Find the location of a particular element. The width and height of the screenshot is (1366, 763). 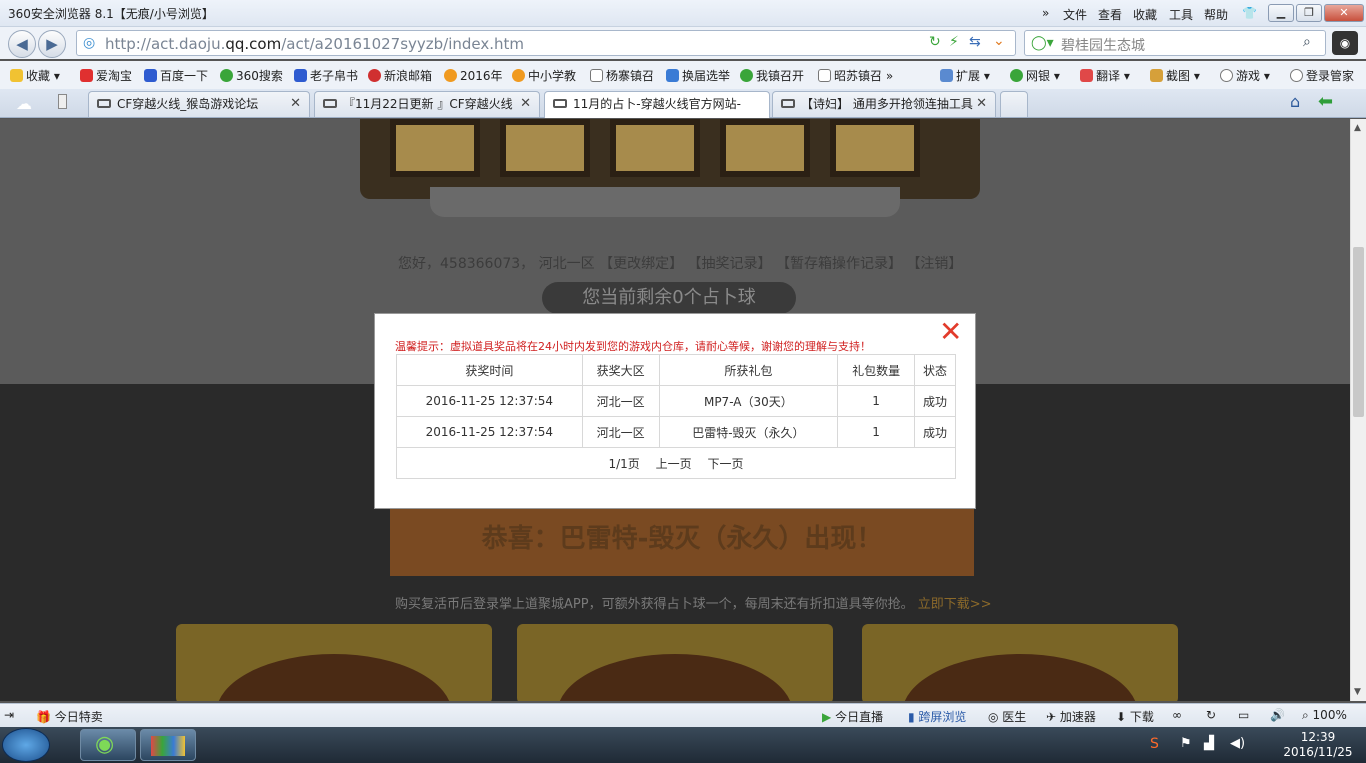

banking-menu: 网银 ▾ is located at coordinates (1035, 75).